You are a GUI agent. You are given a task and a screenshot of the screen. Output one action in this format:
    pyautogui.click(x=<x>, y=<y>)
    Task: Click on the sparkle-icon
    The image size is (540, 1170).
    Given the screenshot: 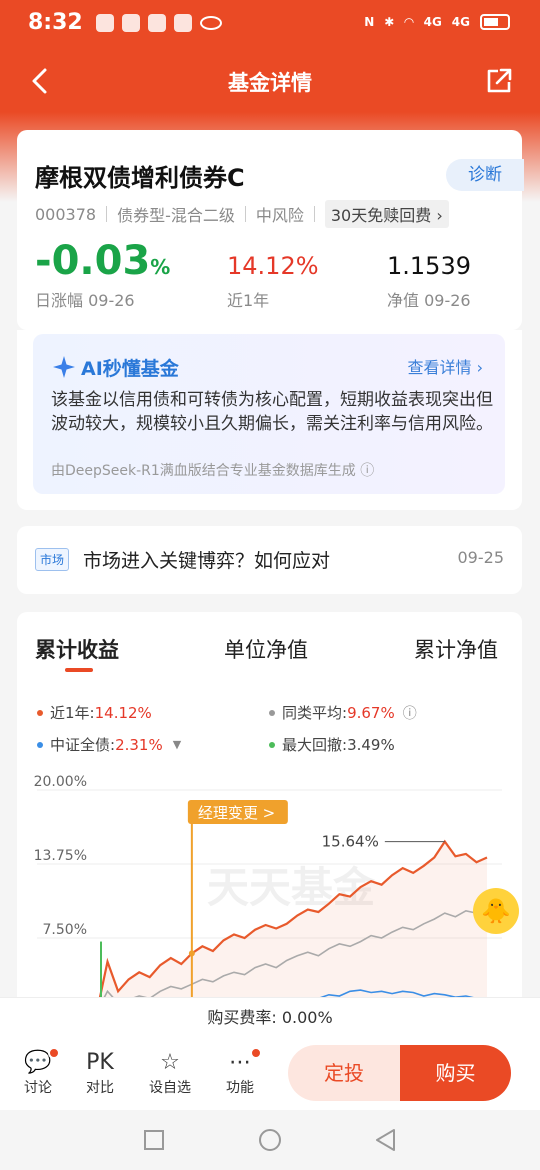 What is the action you would take?
    pyautogui.click(x=64, y=367)
    